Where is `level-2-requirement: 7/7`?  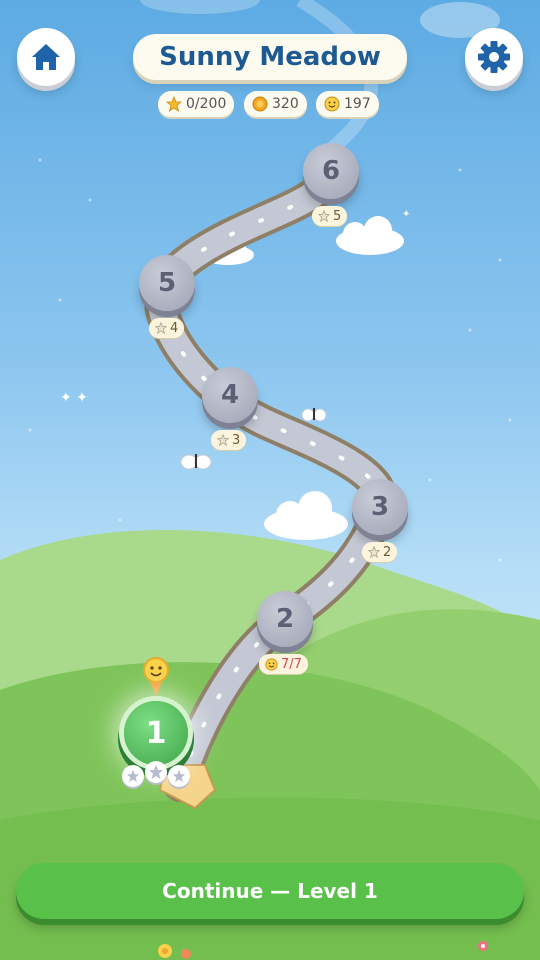 level-2-requirement: 7/7 is located at coordinates (283, 664).